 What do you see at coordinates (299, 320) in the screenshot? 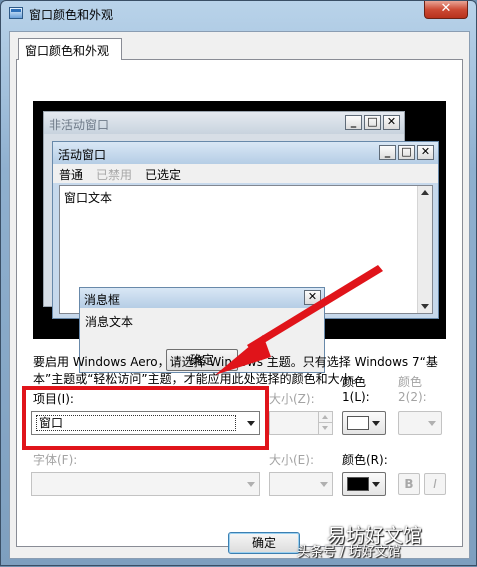
I see `annotation-arrow` at bounding box center [299, 320].